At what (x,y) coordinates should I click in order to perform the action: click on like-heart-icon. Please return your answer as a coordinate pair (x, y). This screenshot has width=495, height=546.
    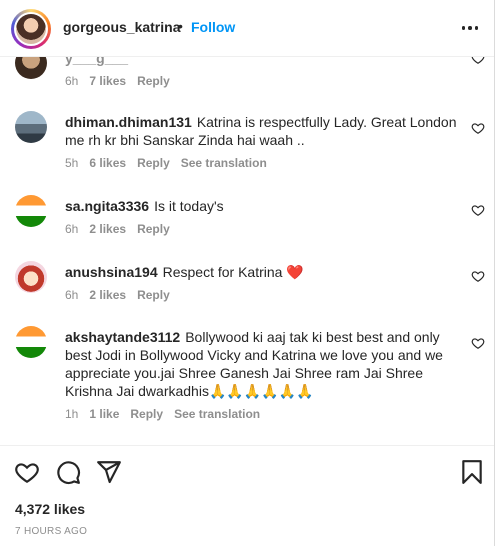
    Looking at the image, I should click on (27, 472).